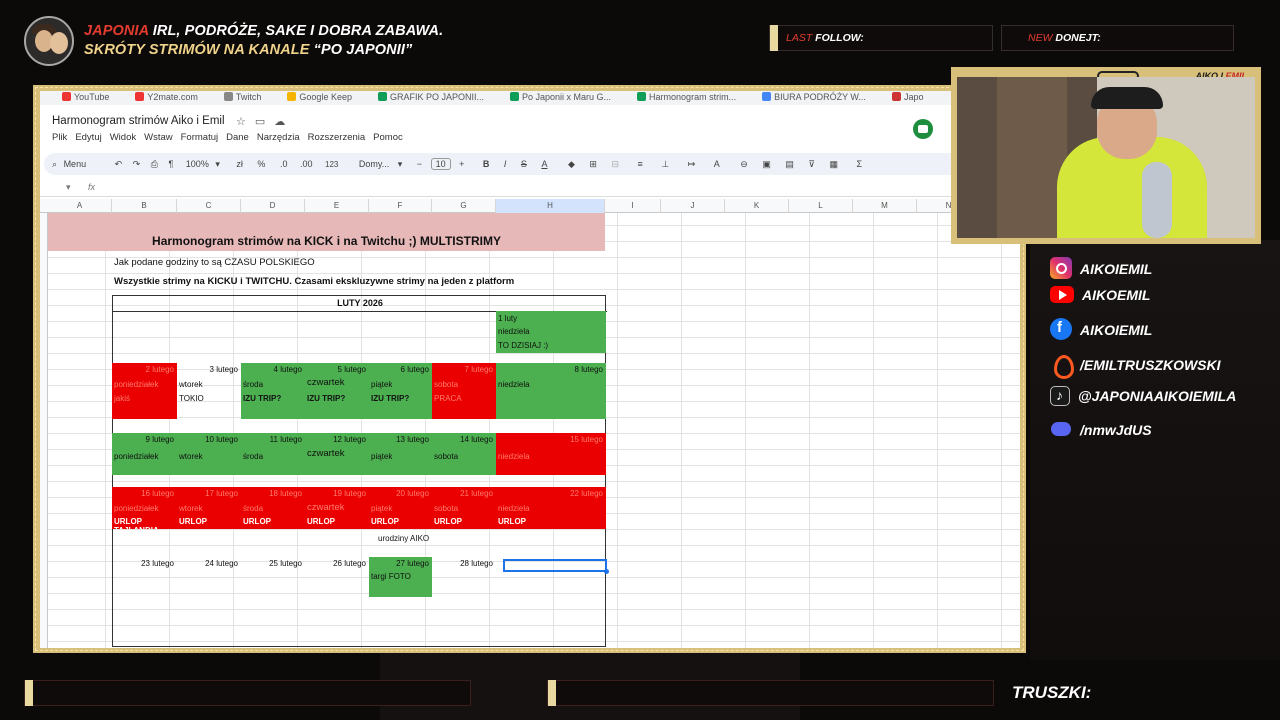 This screenshot has height=720, width=1280. What do you see at coordinates (461, 164) in the screenshot?
I see `font-size-increase: +` at bounding box center [461, 164].